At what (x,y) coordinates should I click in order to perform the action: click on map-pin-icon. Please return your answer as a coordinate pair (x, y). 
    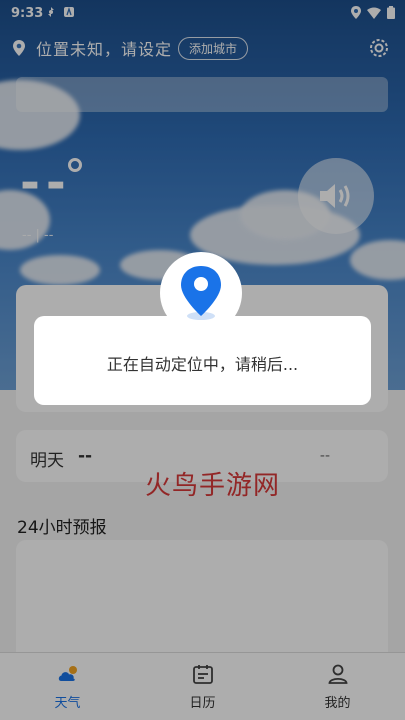
    Looking at the image, I should click on (201, 293).